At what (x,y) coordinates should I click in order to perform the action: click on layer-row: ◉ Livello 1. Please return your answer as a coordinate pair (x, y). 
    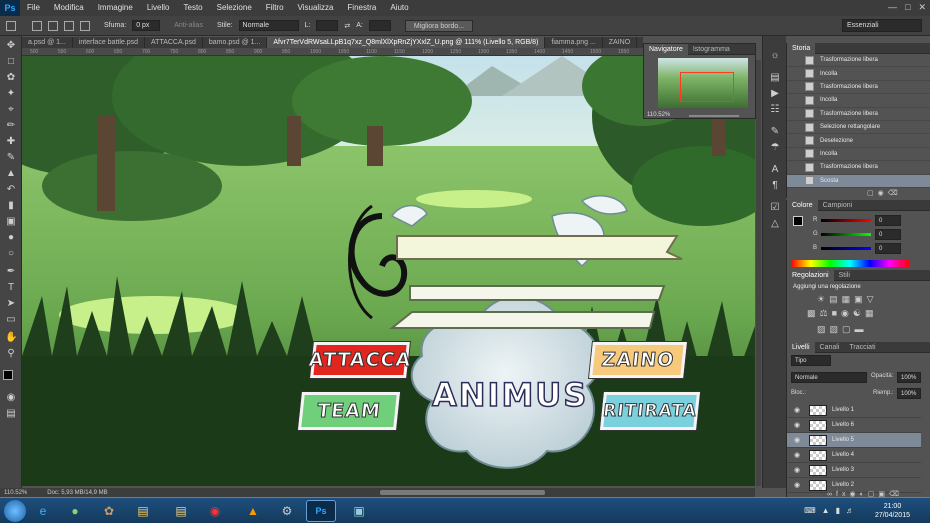
    Looking at the image, I should click on (854, 410).